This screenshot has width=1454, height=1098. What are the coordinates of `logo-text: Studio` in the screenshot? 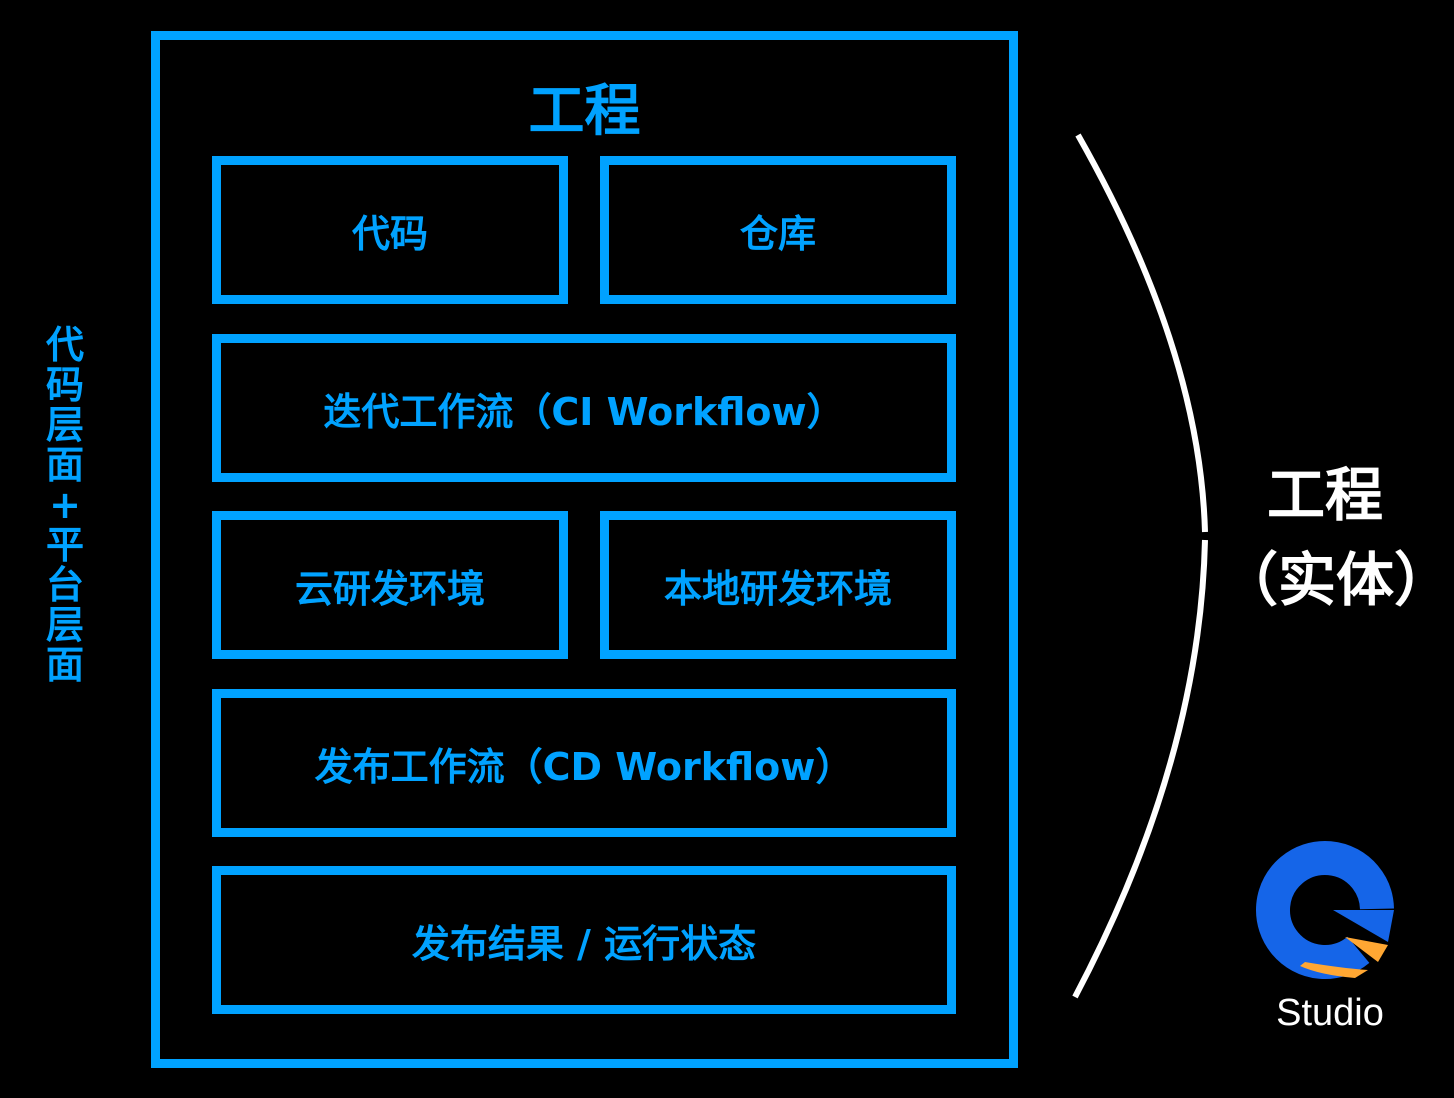 It's located at (1330, 1013).